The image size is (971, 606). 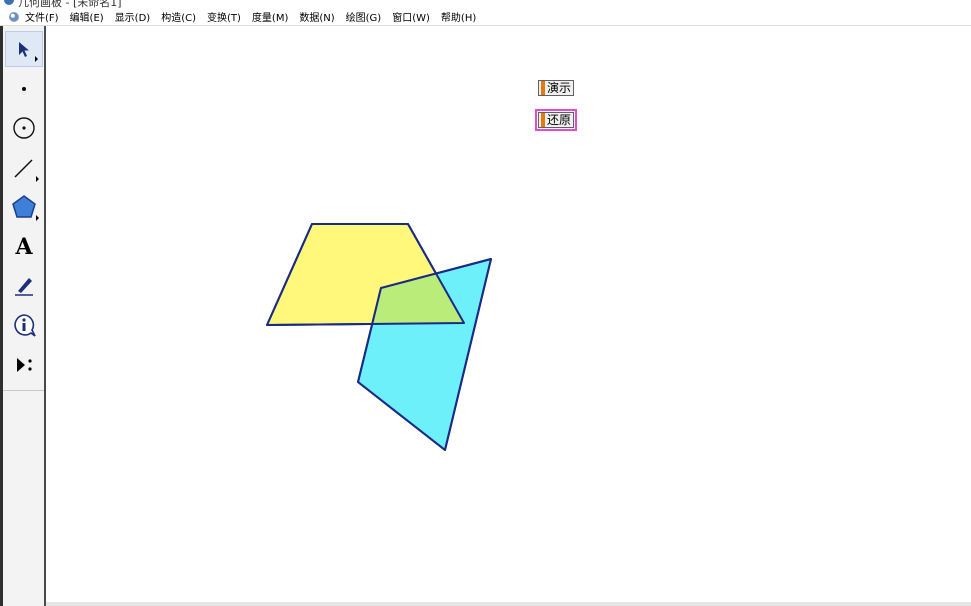 I want to click on point-tool, so click(x=24, y=89).